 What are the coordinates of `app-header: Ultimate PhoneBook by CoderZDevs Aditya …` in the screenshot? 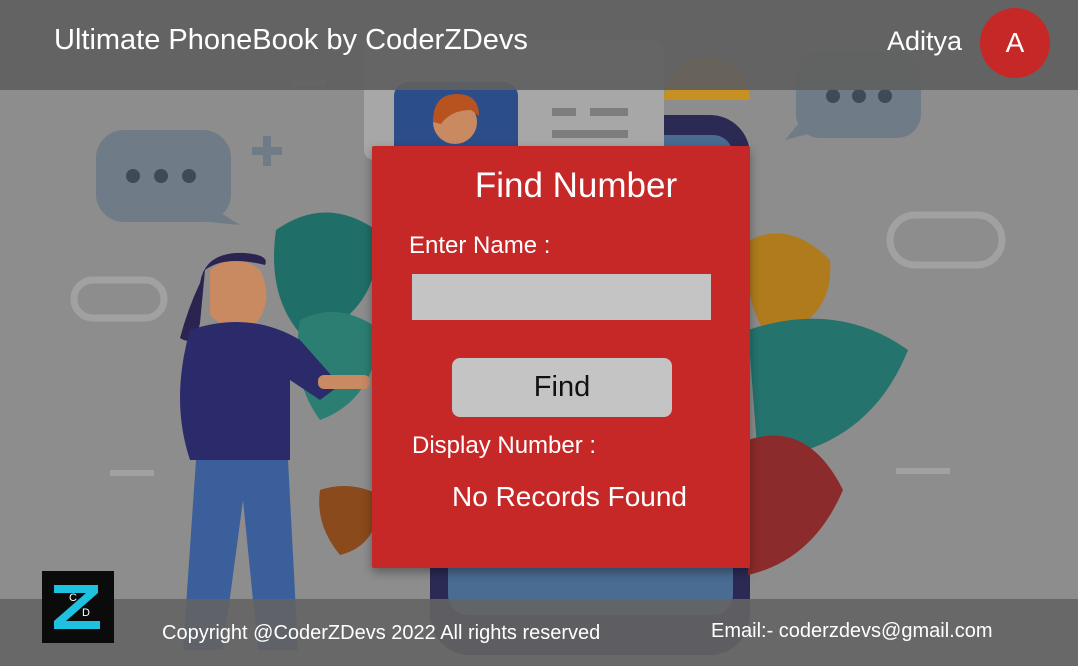 It's located at (539, 45).